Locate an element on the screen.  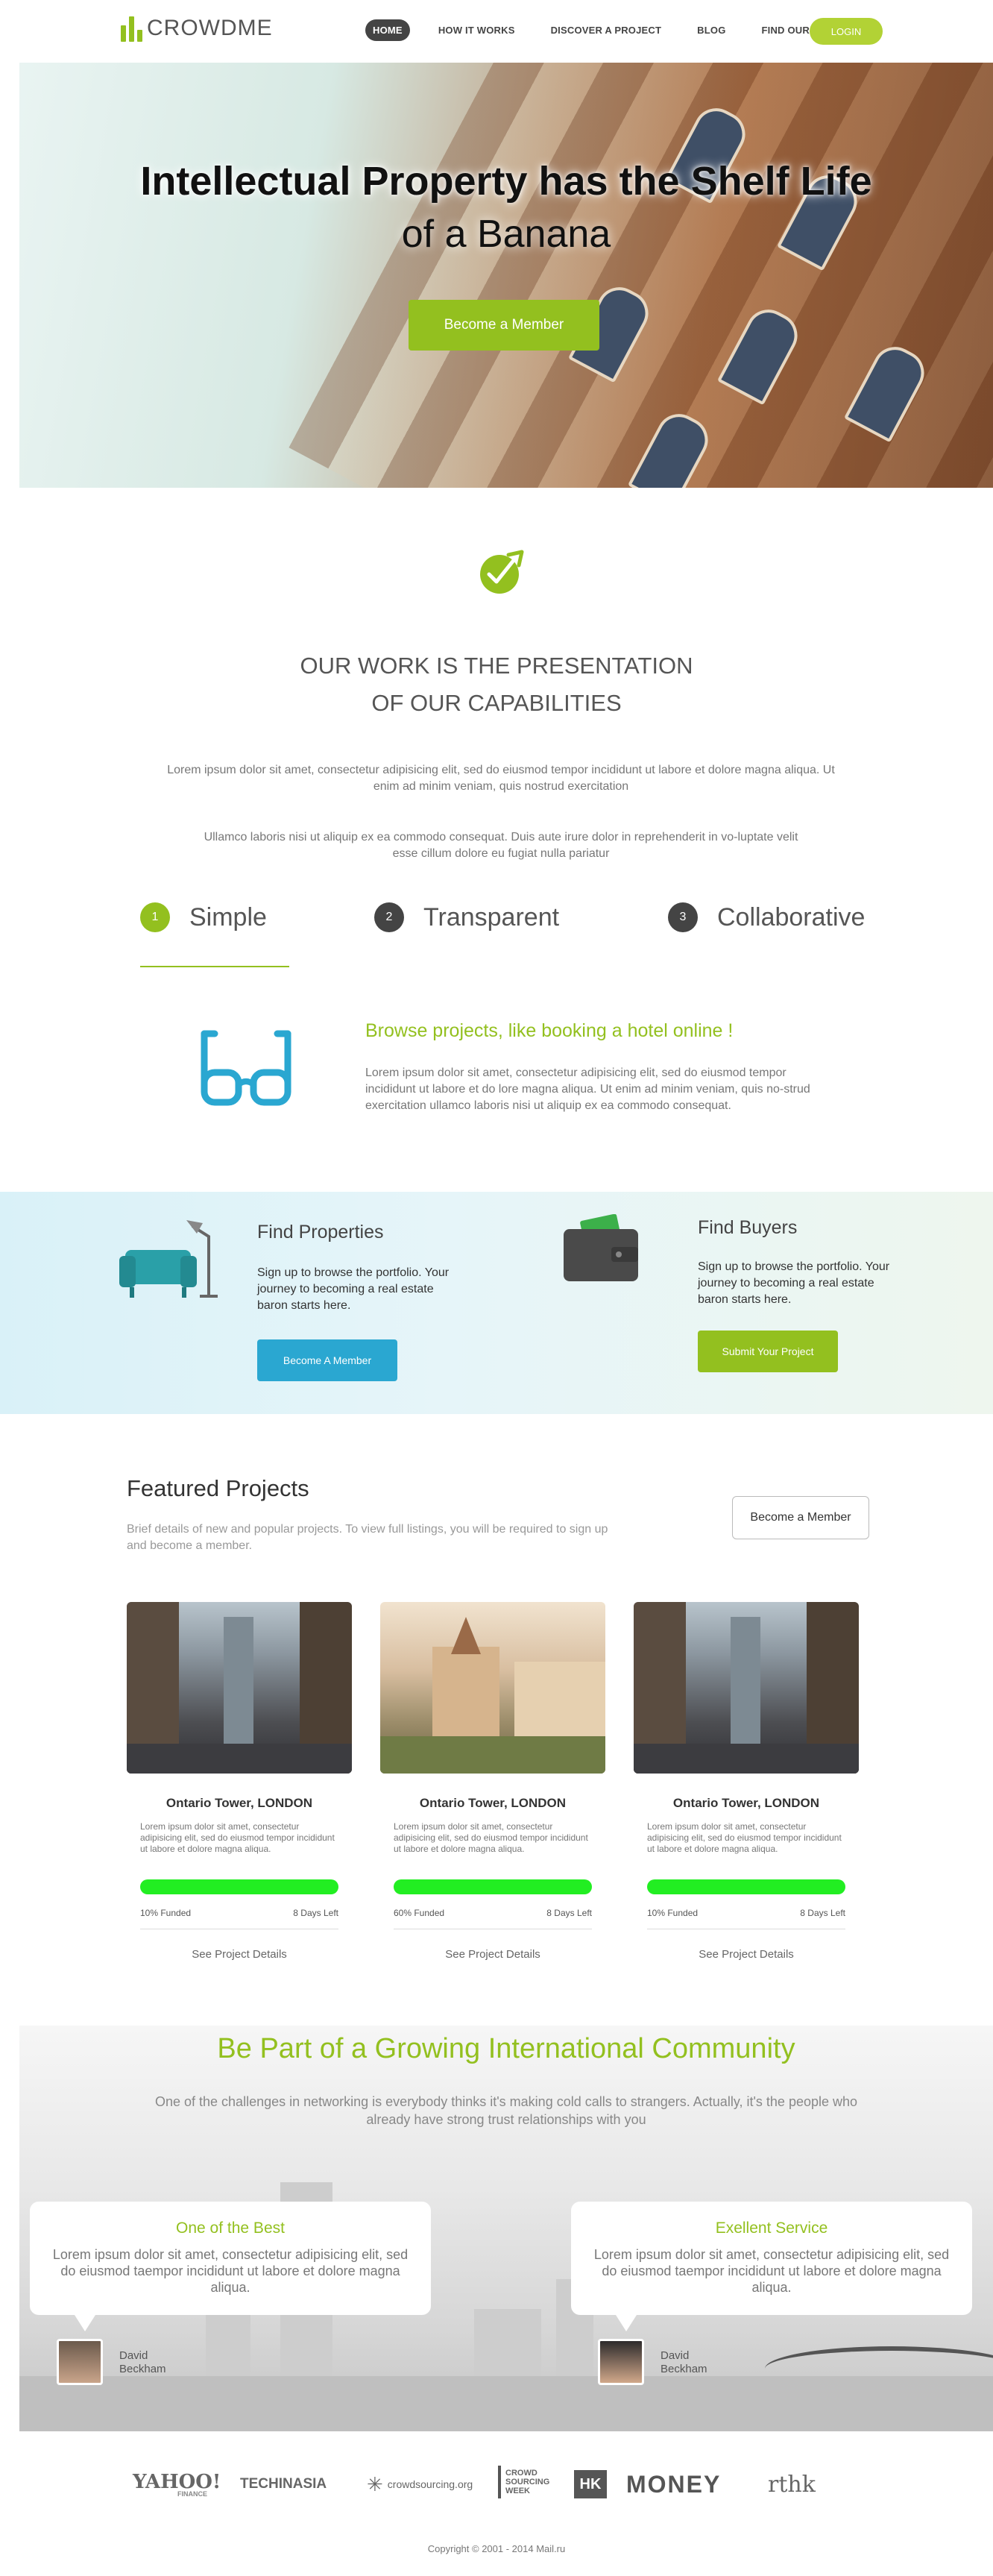
hk-logo: HK is located at coordinates (590, 2484).